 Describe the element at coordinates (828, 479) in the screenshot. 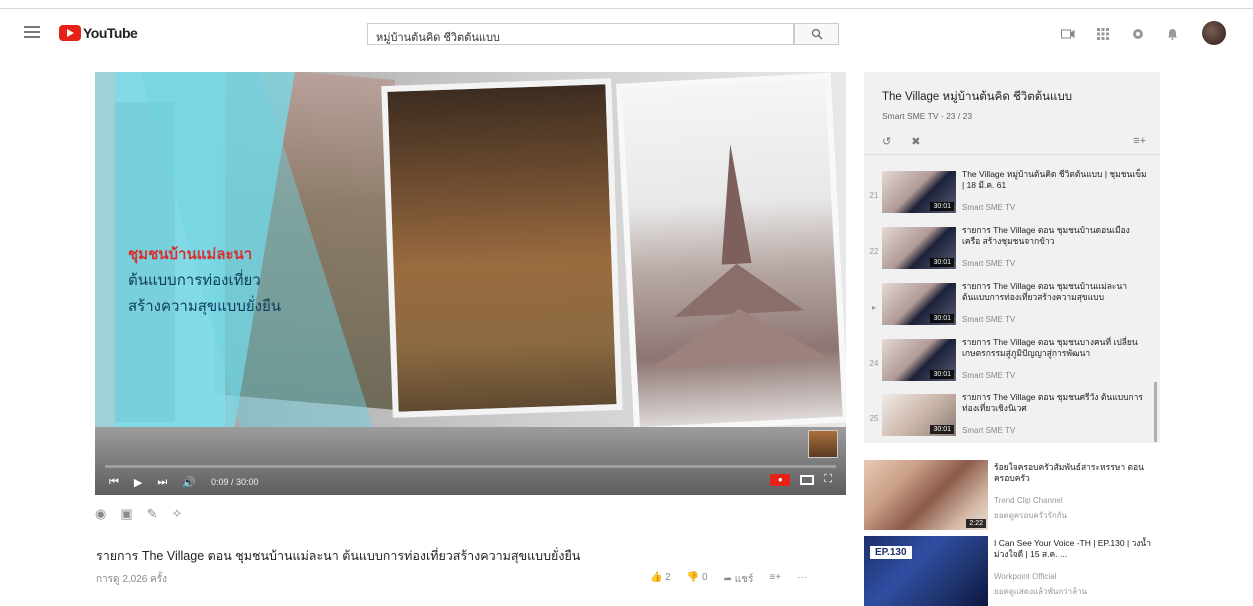

I see `fullscreen-icon: ⛶` at that location.